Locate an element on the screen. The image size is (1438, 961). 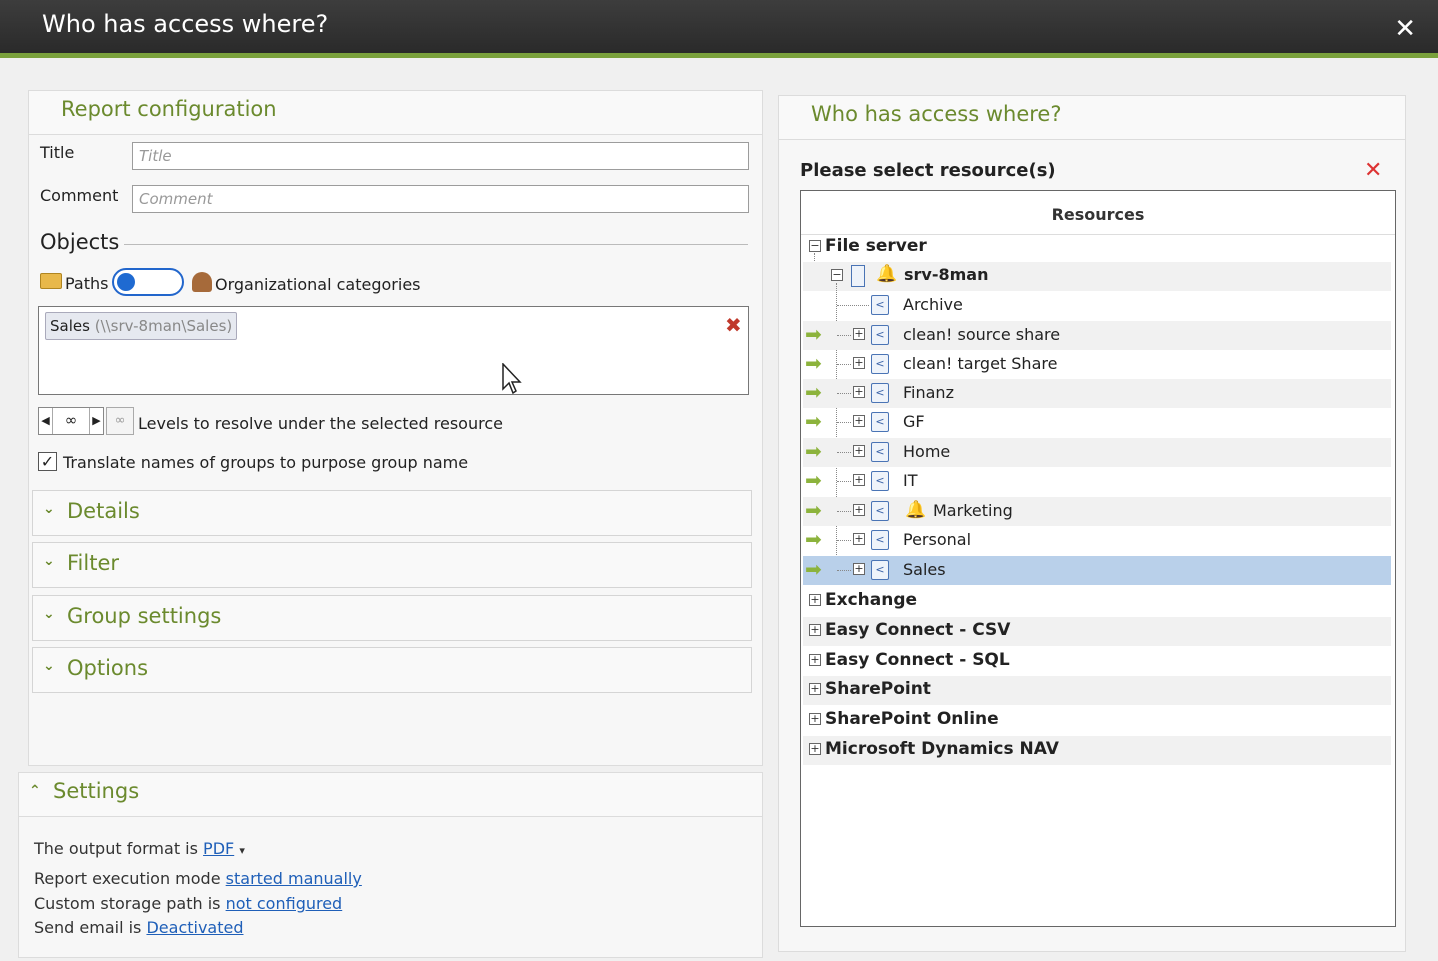
options-section: ⌄ Options is located at coordinates (392, 670).